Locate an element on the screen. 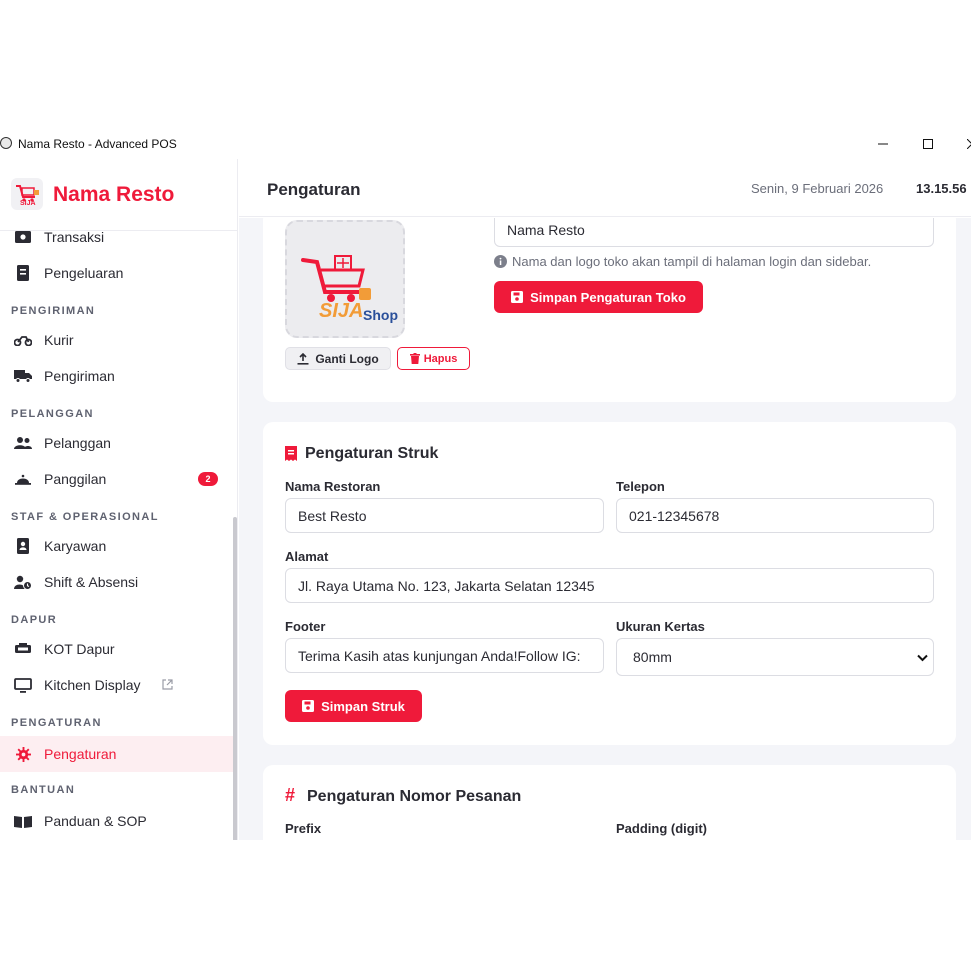  save-receipt-button: Simpan Struk is located at coordinates (353, 706).